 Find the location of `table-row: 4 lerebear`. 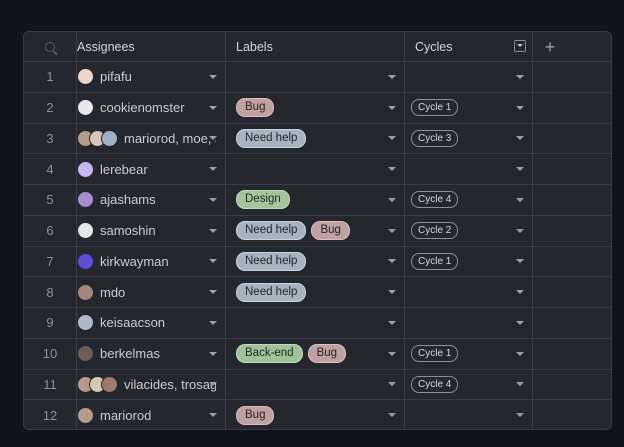

table-row: 4 lerebear is located at coordinates (317, 169).